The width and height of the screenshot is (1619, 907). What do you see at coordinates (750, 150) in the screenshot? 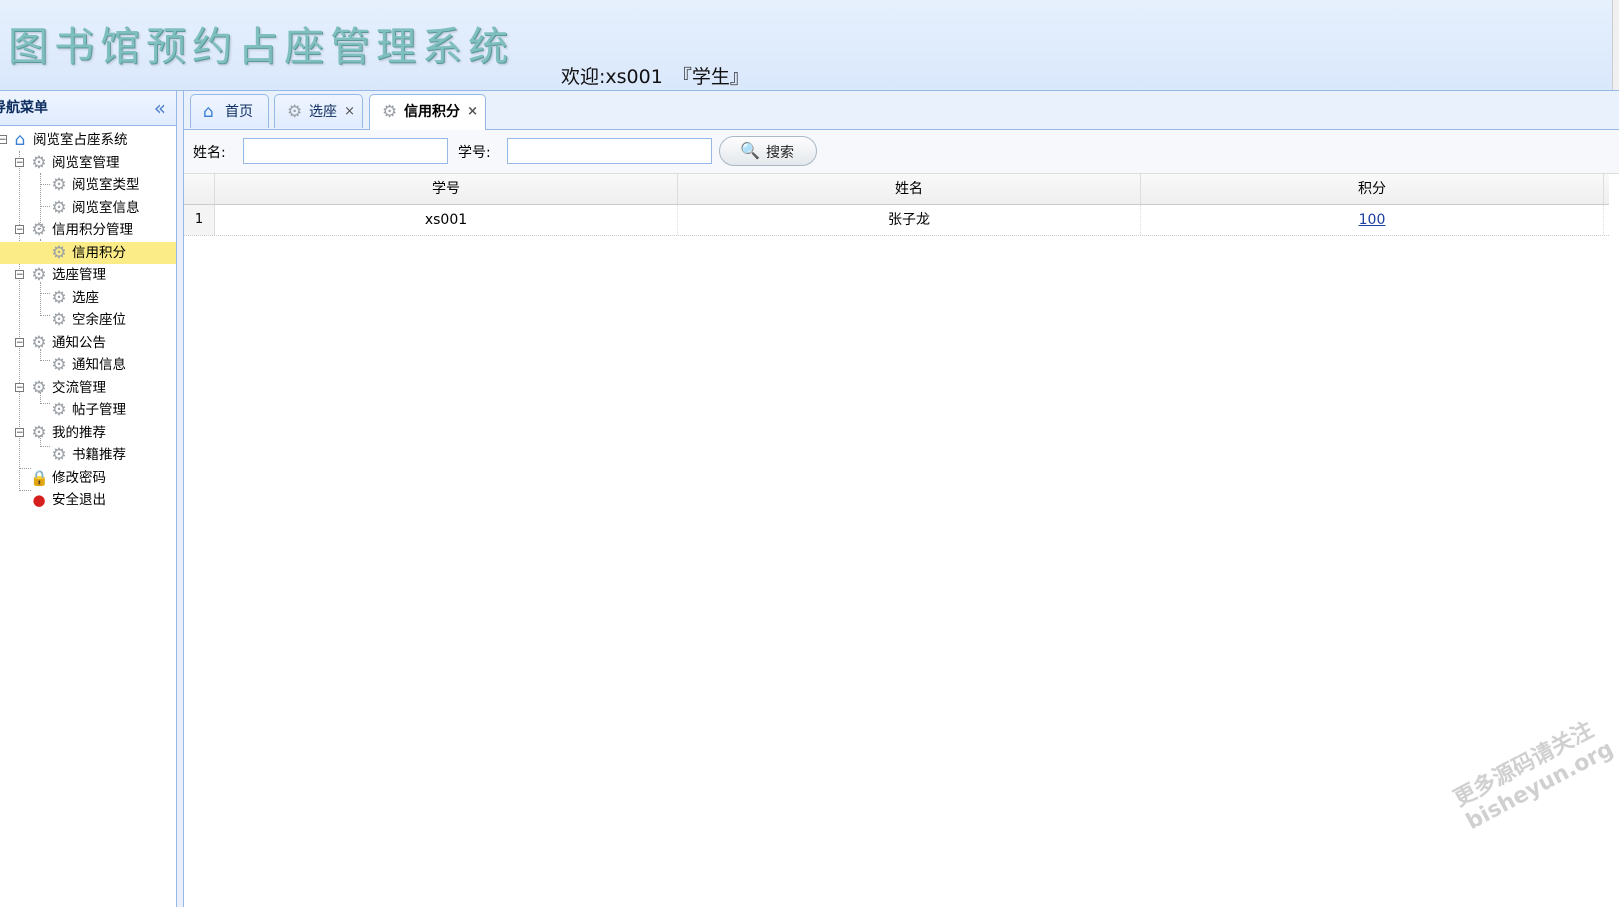
I see `search-icon: 🔍` at bounding box center [750, 150].